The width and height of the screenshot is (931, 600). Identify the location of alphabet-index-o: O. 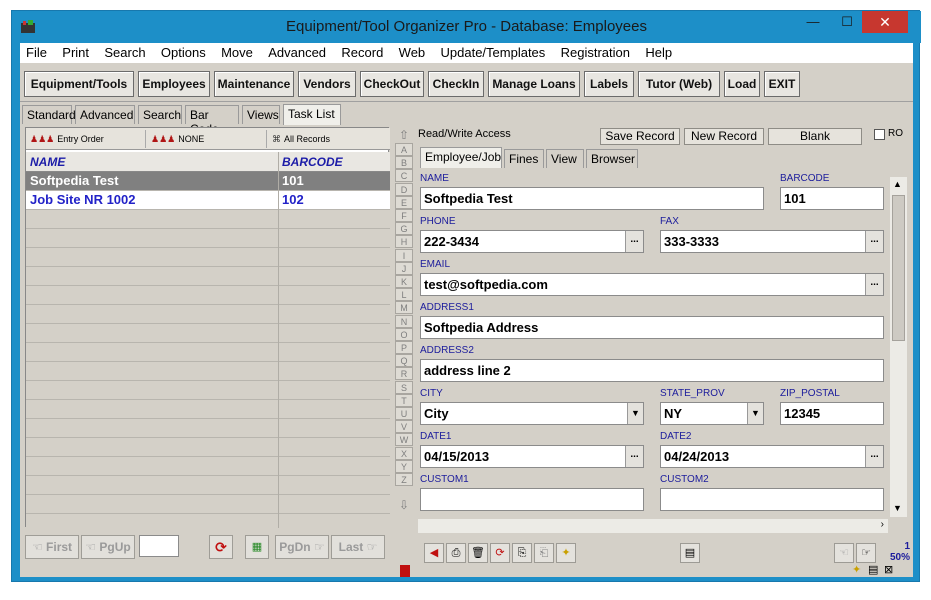
(404, 334).